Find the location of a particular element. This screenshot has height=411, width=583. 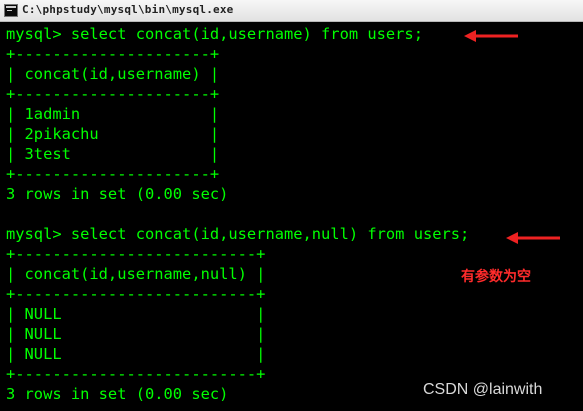

console-line-row: | 1admin | is located at coordinates (113, 114).